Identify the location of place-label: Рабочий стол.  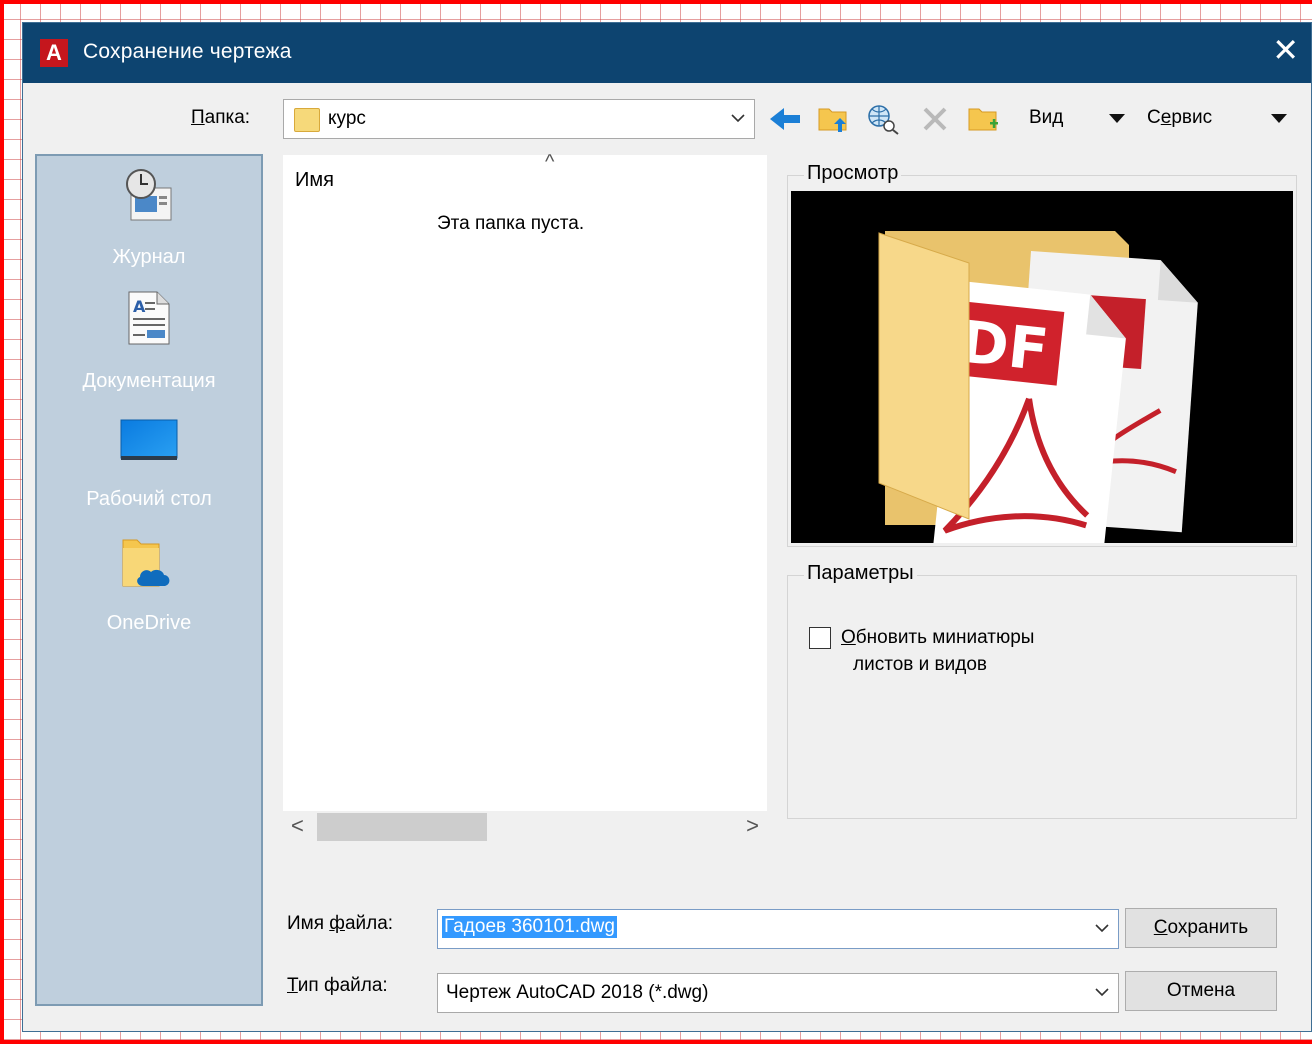
(149, 499).